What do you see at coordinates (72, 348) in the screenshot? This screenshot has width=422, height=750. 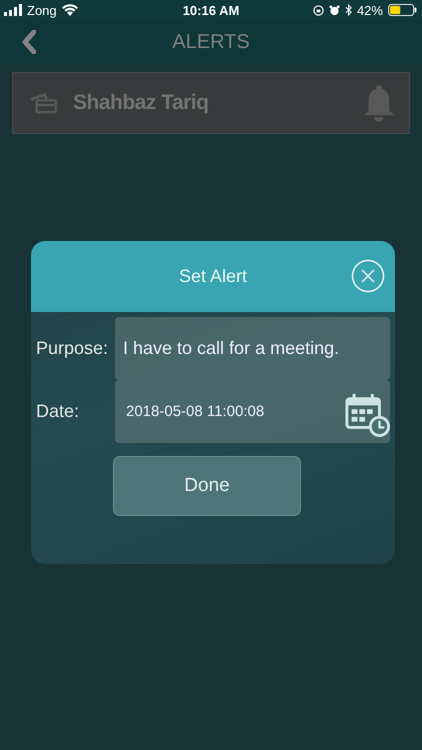 I see `field-label: Purpose:` at bounding box center [72, 348].